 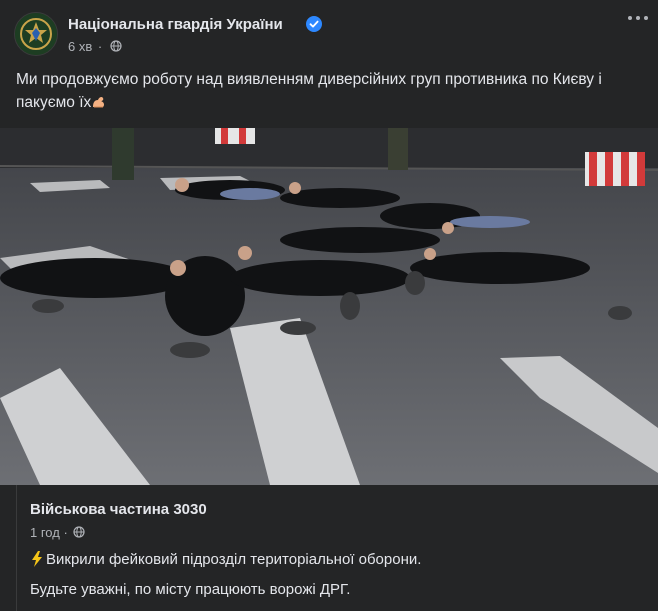 I want to click on more-options-icon, so click(x=638, y=18).